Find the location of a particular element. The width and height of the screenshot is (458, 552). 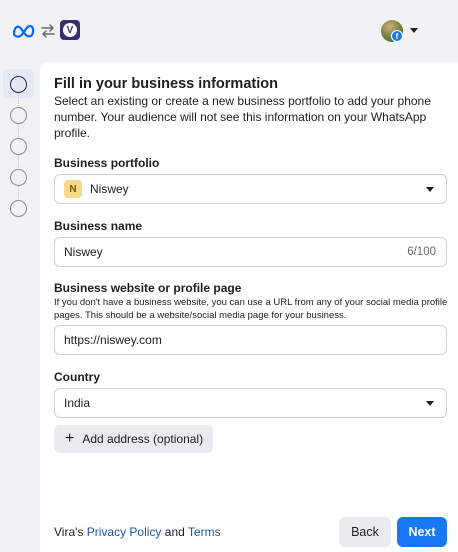

swap-icon is located at coordinates (48, 31).